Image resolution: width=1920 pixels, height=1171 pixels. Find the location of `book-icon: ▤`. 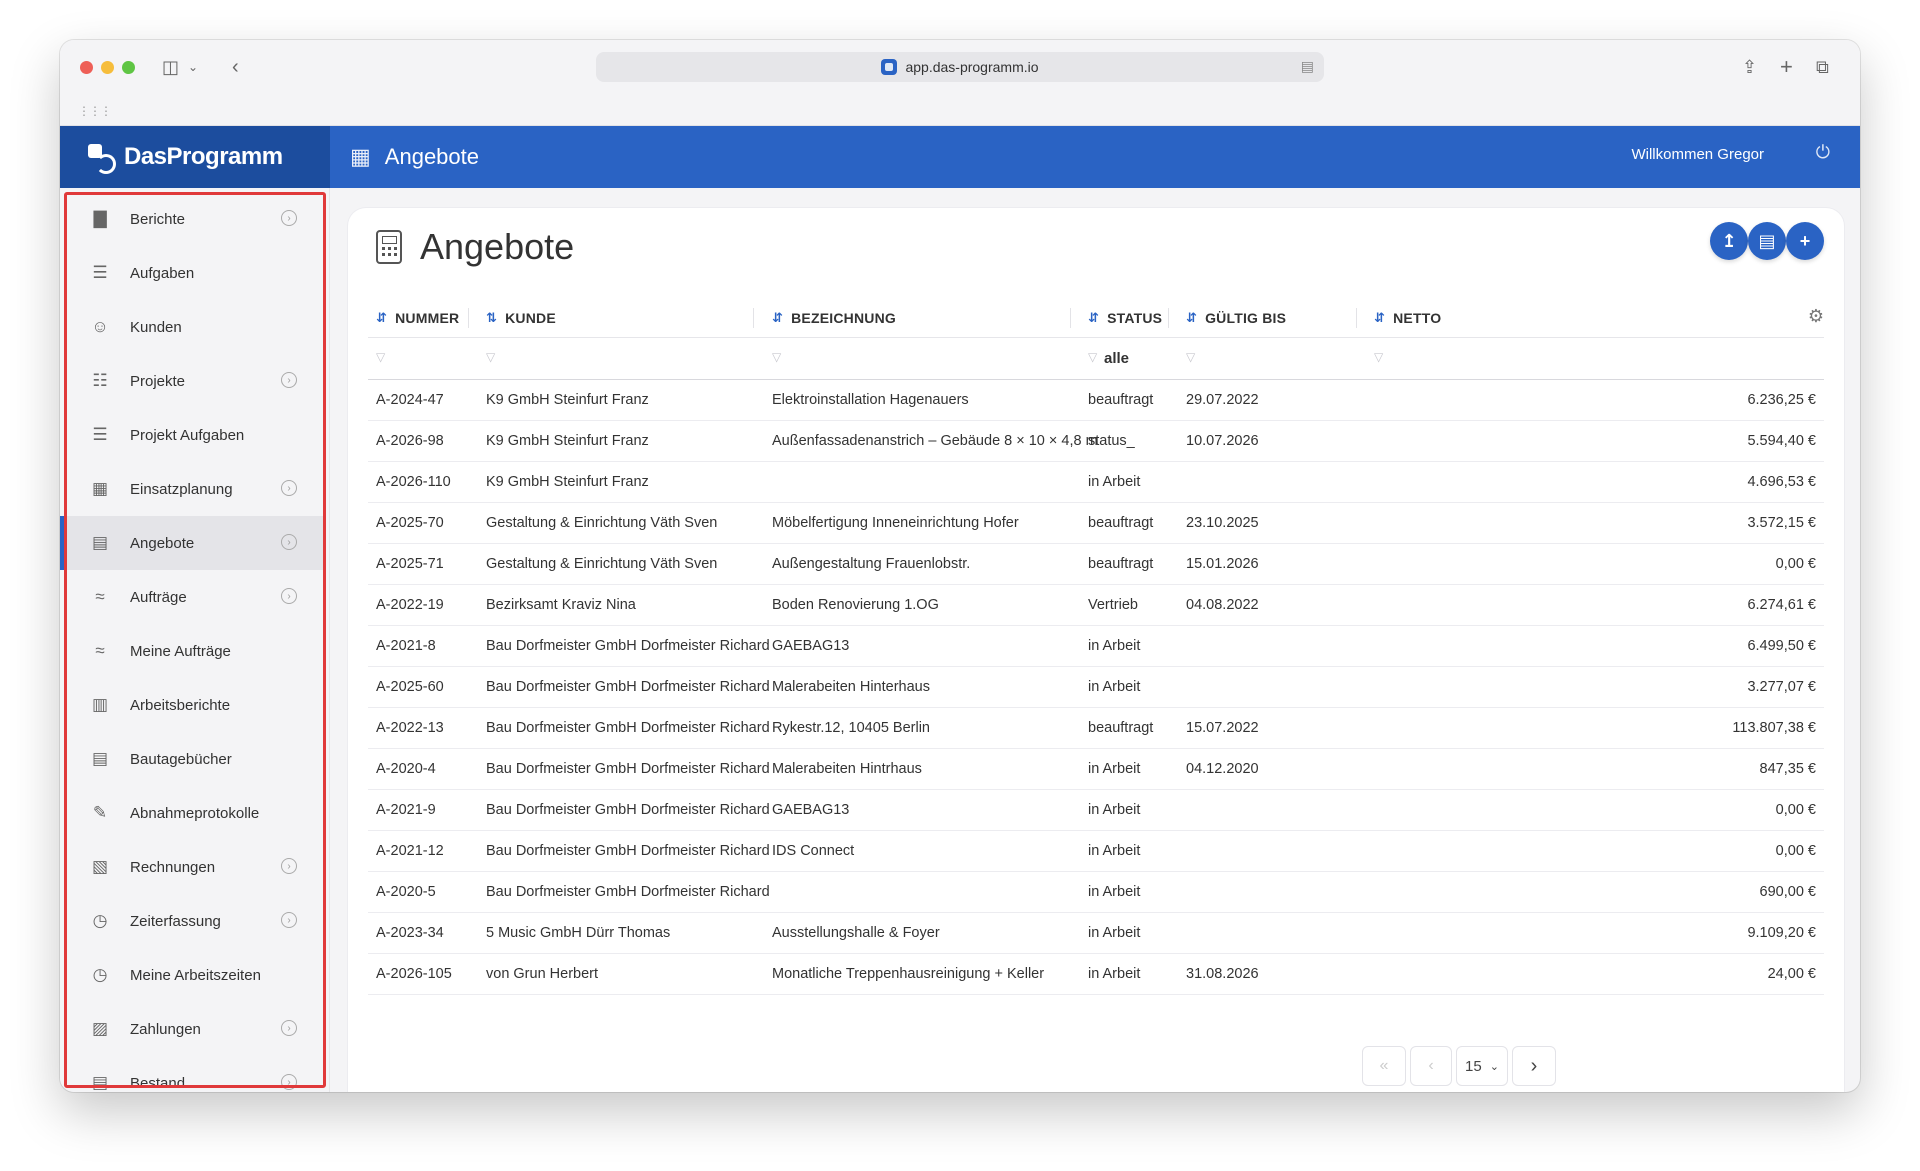

book-icon: ▤ is located at coordinates (100, 758).